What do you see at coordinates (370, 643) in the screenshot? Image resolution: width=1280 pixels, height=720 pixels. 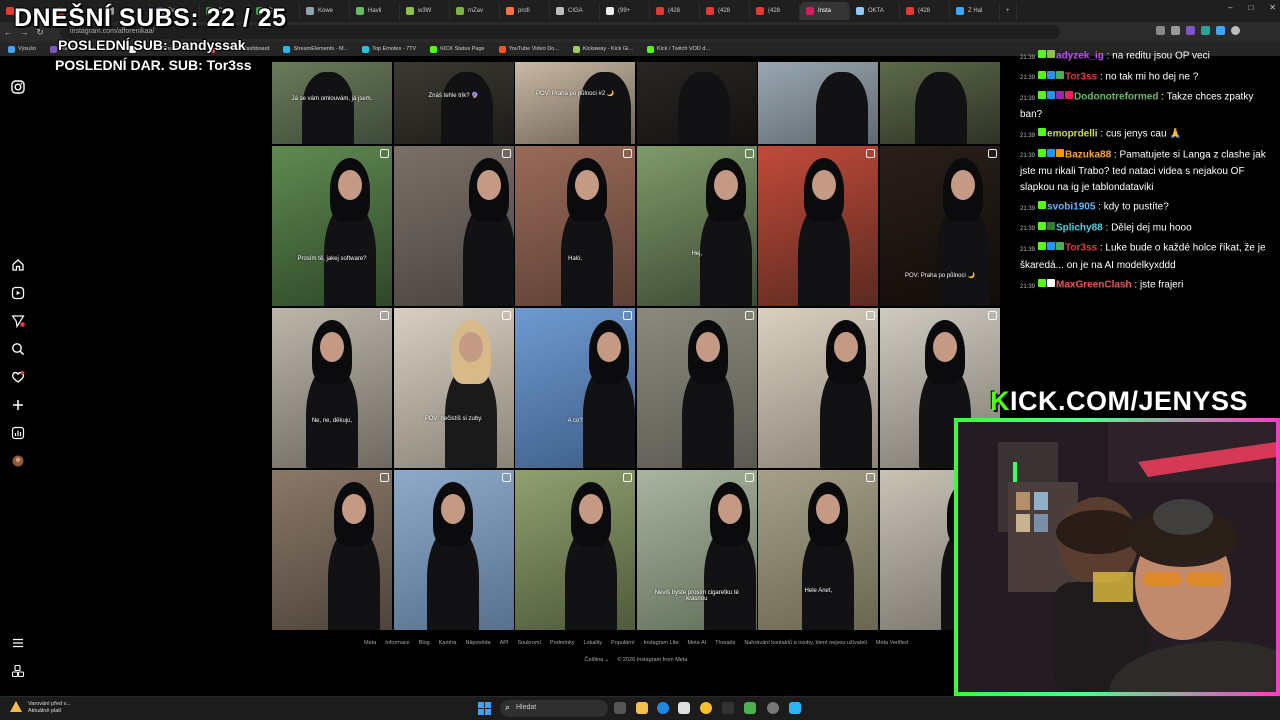 I see `footer-link: Meta` at bounding box center [370, 643].